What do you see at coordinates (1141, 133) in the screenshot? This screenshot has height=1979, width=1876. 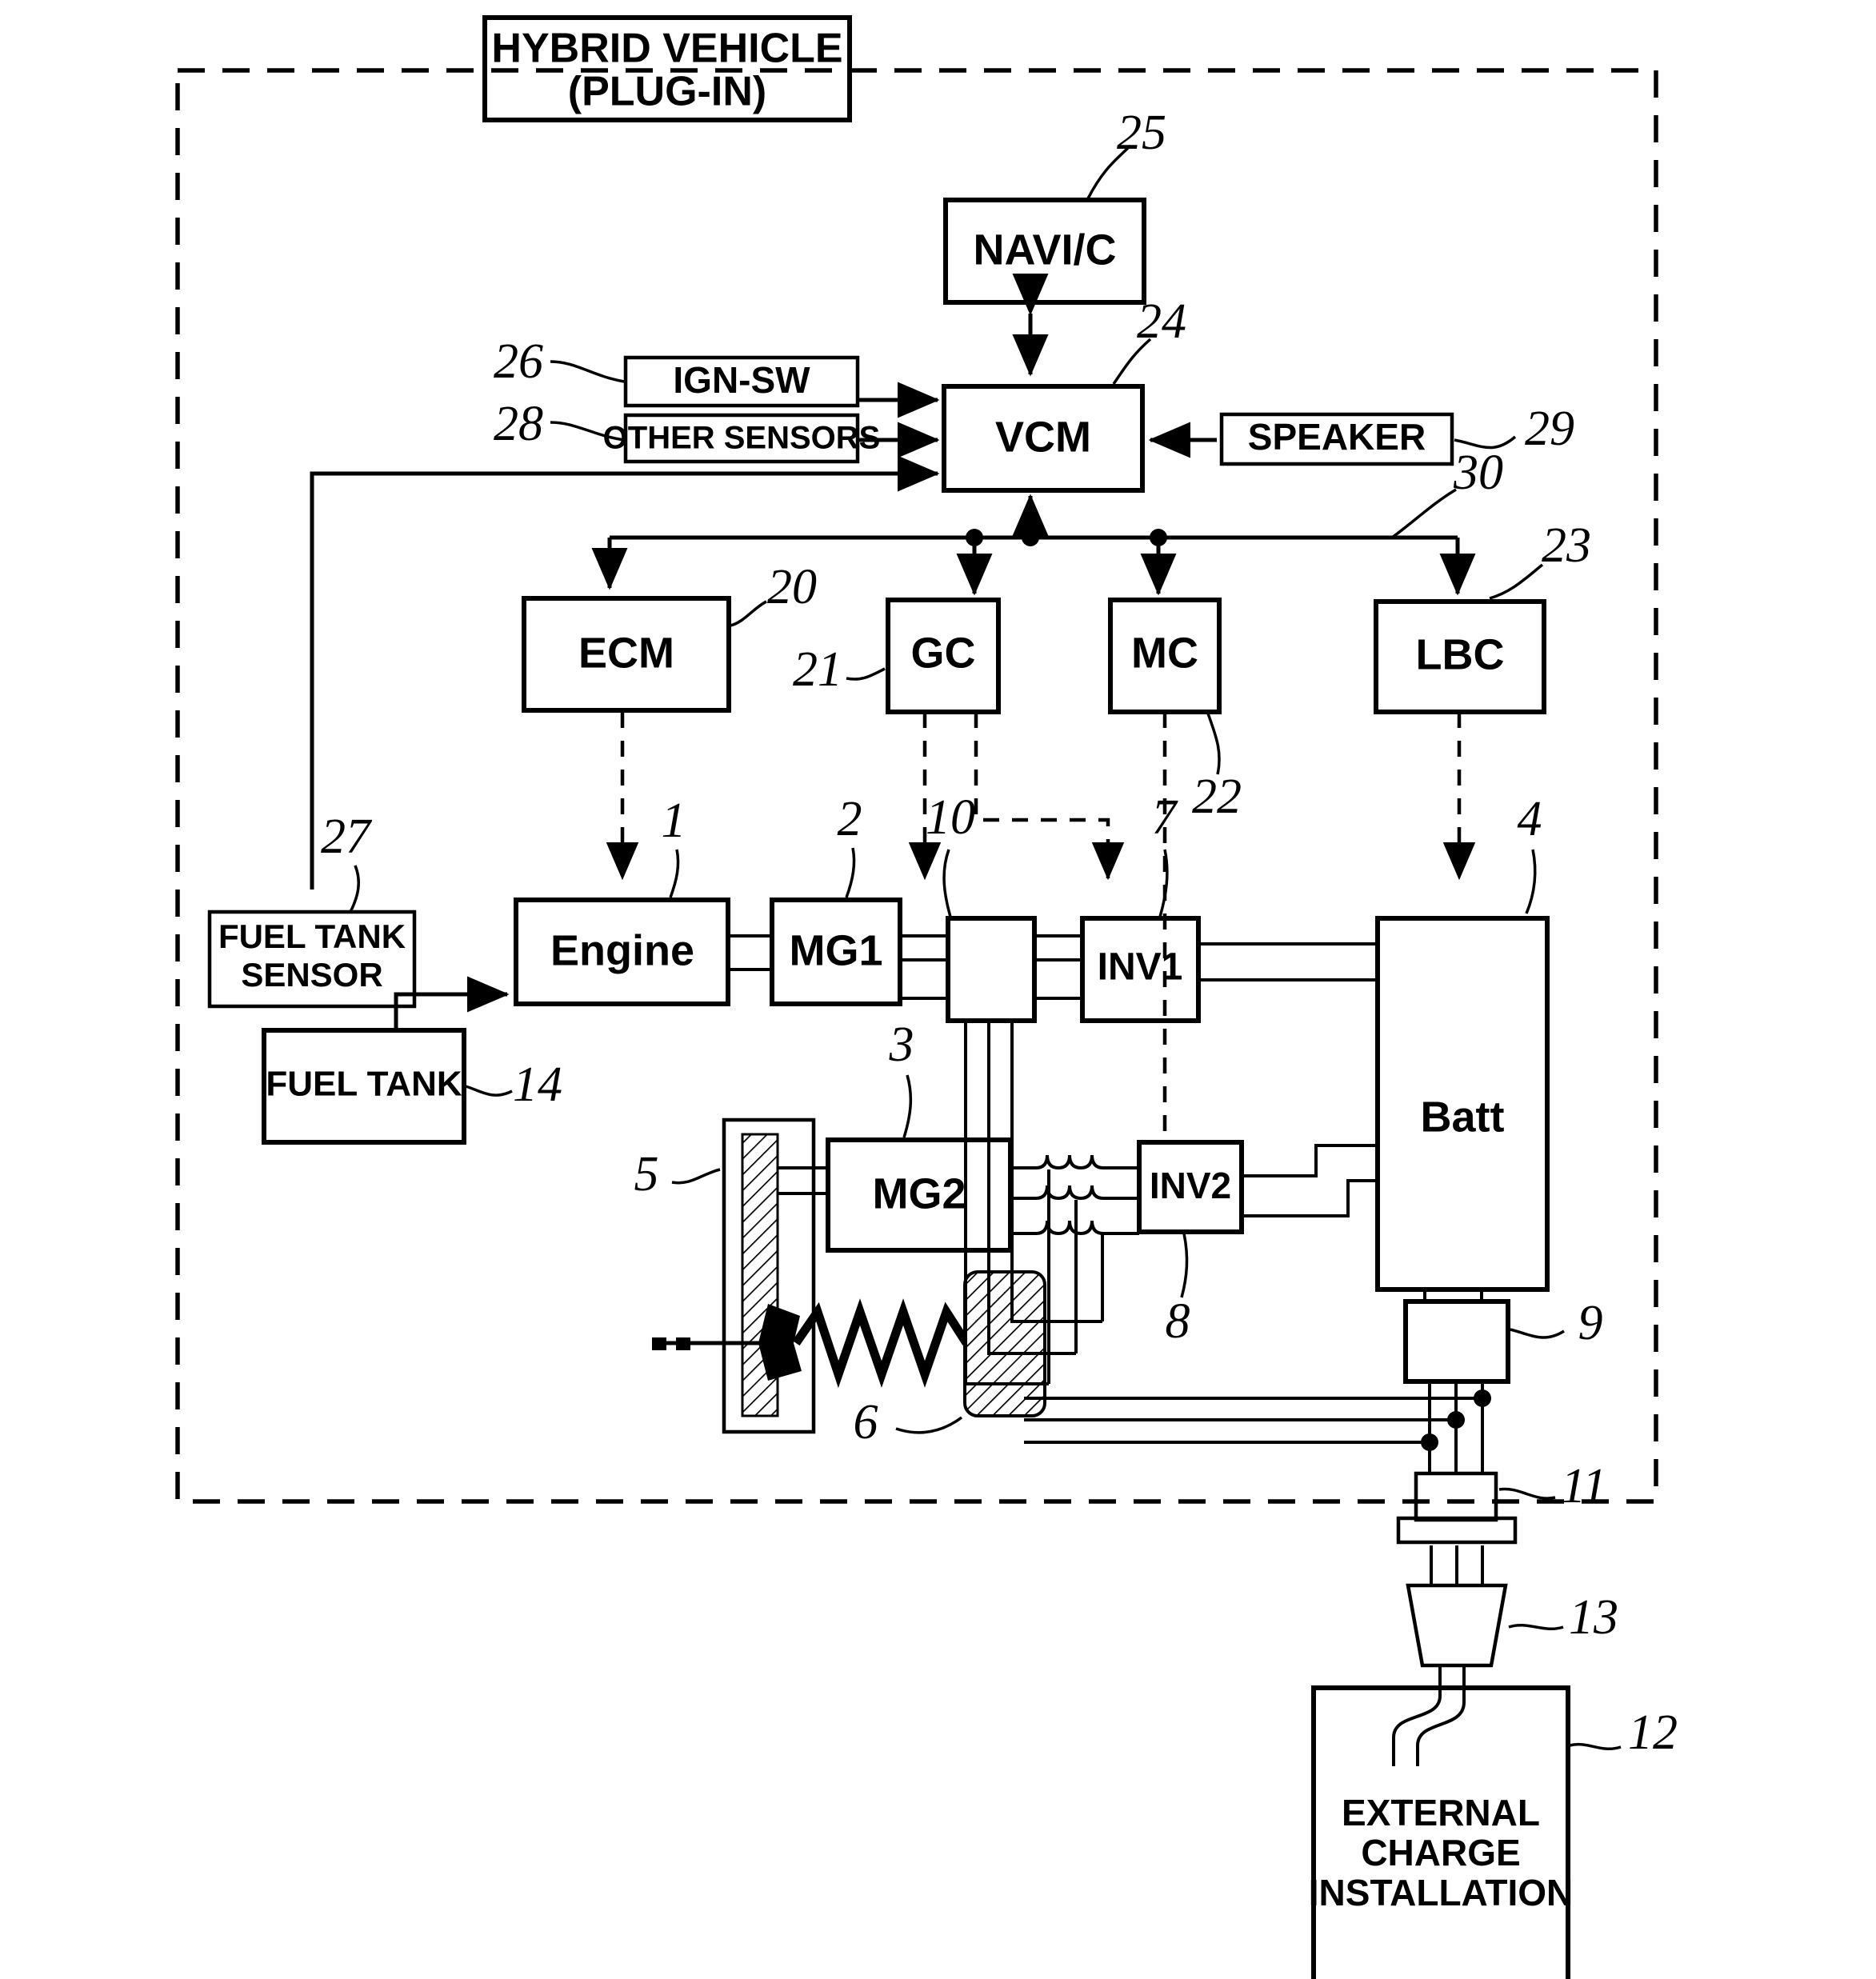 I see `ref-25: 25` at bounding box center [1141, 133].